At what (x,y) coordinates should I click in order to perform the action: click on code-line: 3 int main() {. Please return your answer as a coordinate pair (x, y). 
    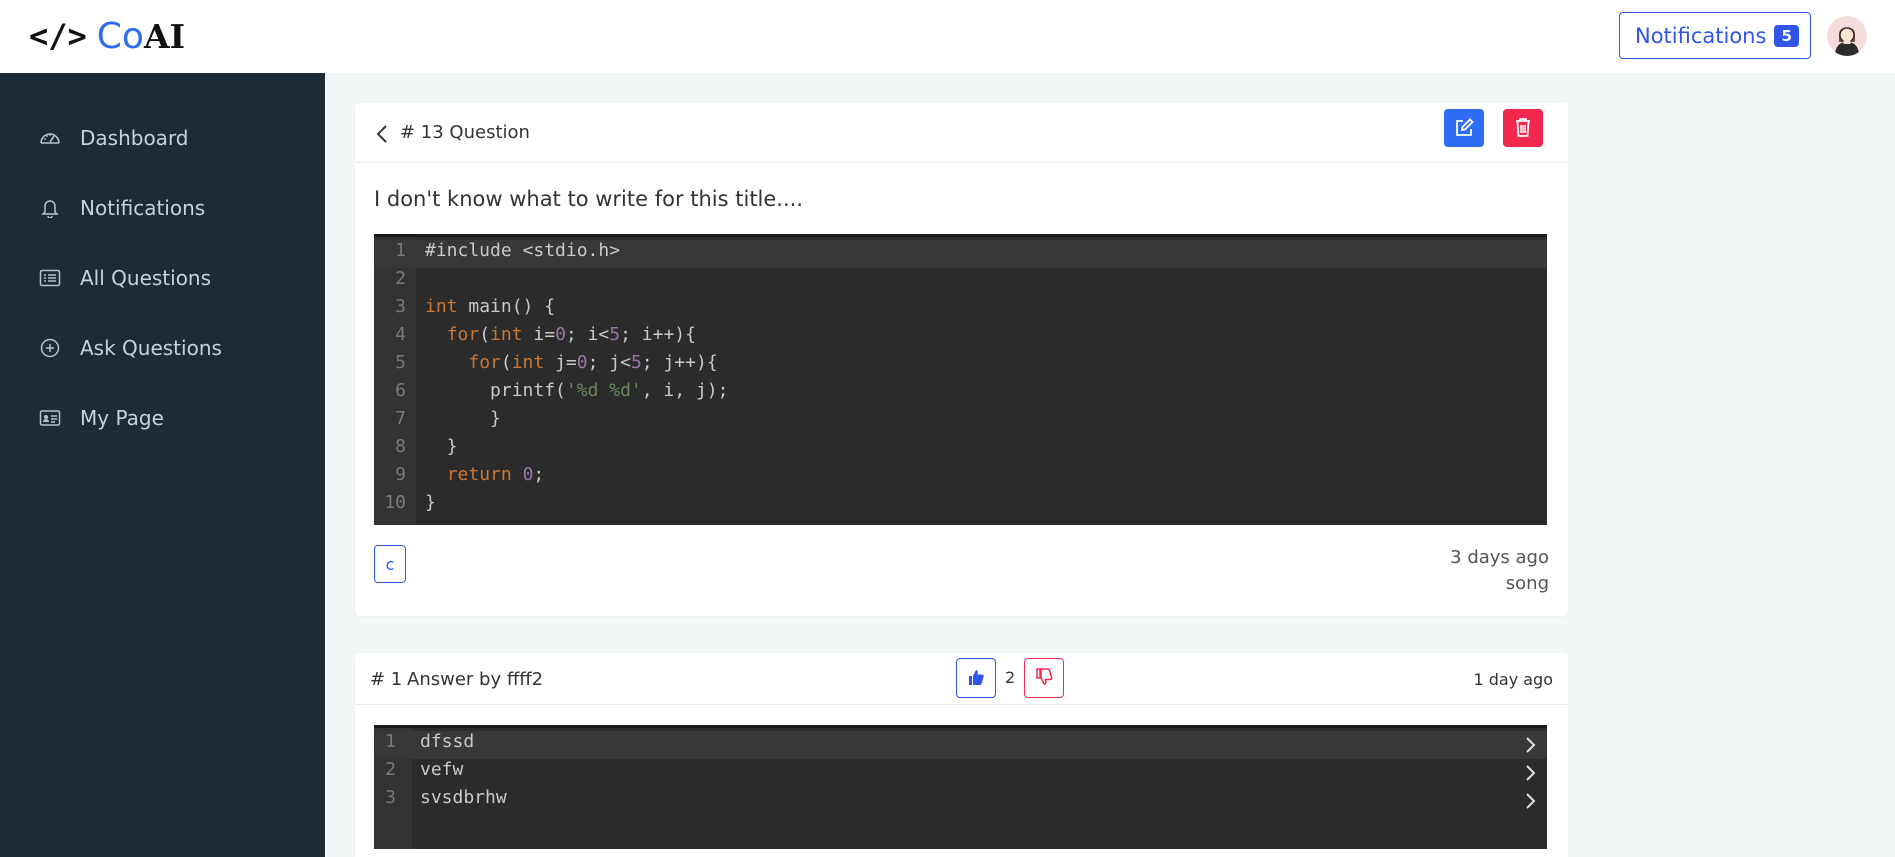
    Looking at the image, I should click on (960, 310).